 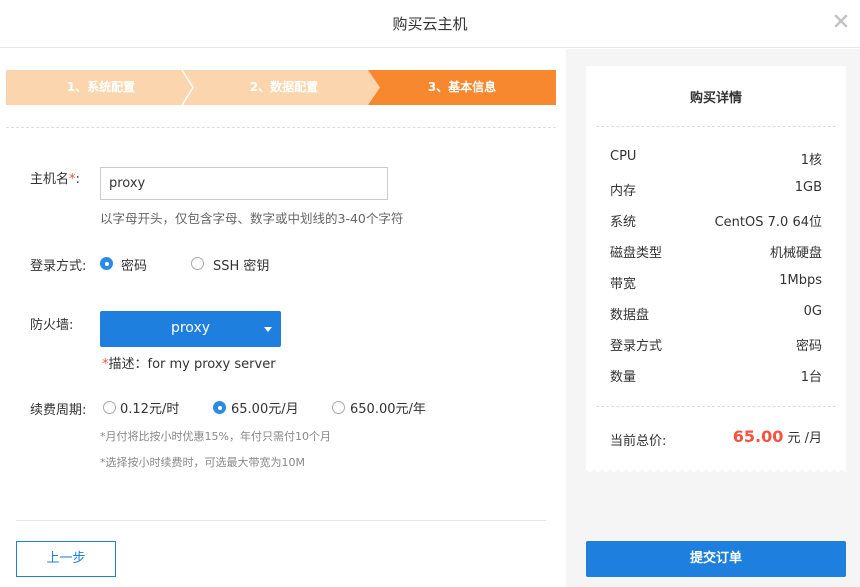 What do you see at coordinates (241, 264) in the screenshot?
I see `radio-ssh-key-label: SSH 密钥` at bounding box center [241, 264].